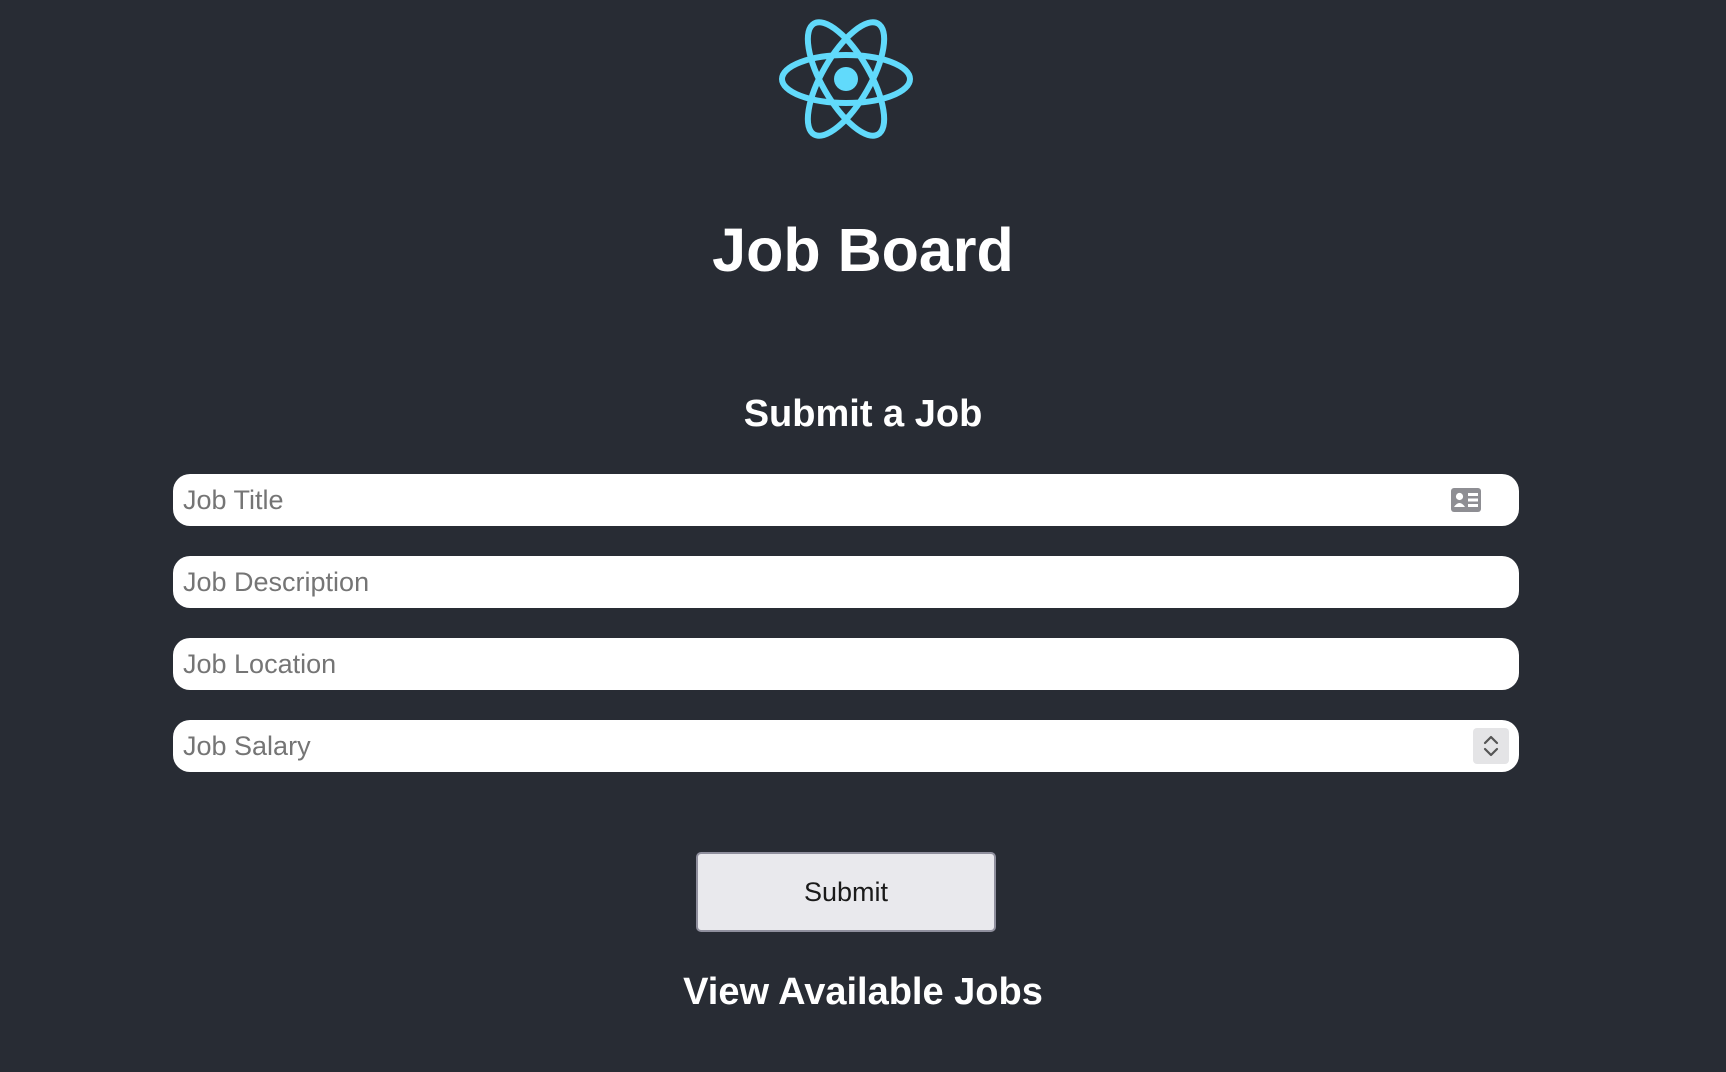  I want to click on stepper-chevrons-icon, so click(1491, 746).